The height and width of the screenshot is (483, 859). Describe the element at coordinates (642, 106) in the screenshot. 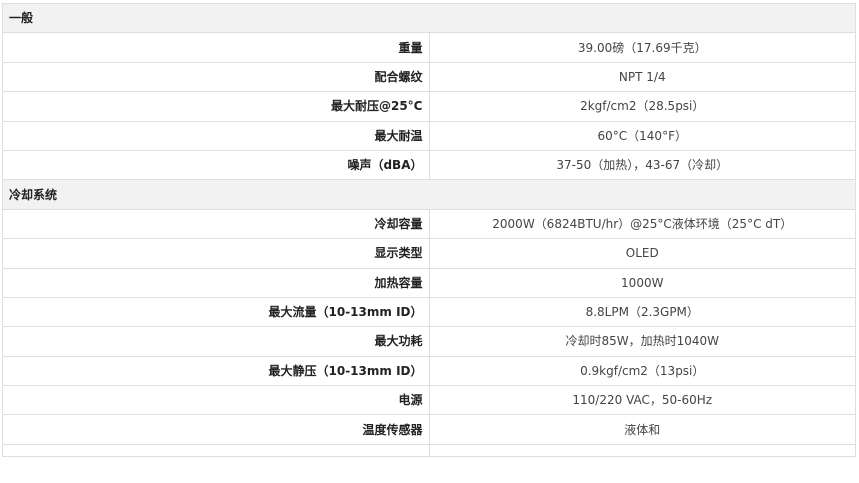

I see `row-value: 2kgf/cm2（28.5psi）` at that location.